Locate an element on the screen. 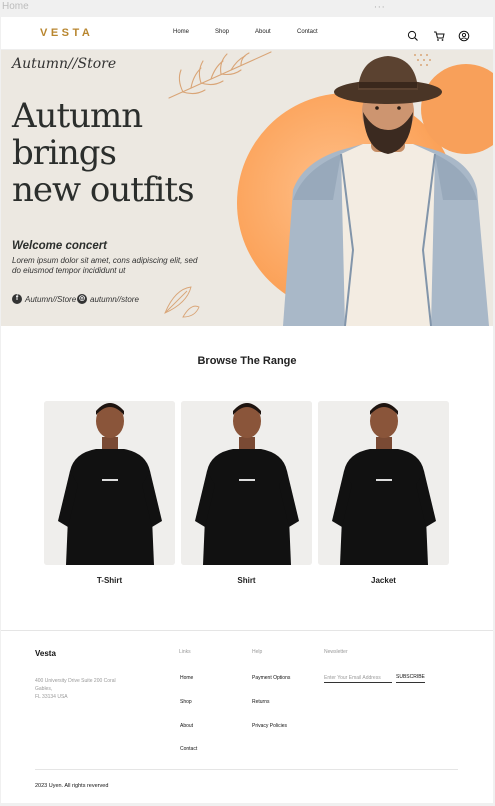 The width and height of the screenshot is (495, 806). footer-link-privacy-policies: Privacy Policies is located at coordinates (269, 726).